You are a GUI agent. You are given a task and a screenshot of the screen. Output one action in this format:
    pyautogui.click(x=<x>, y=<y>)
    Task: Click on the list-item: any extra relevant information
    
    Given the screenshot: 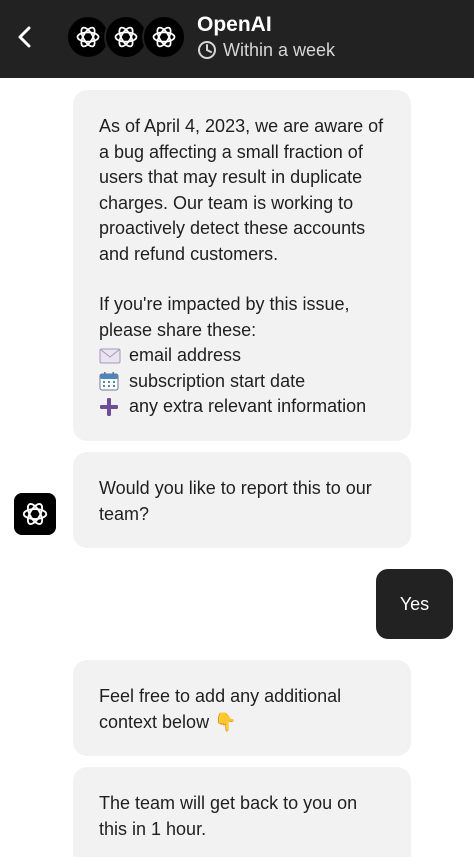 What is the action you would take?
    pyautogui.click(x=242, y=407)
    